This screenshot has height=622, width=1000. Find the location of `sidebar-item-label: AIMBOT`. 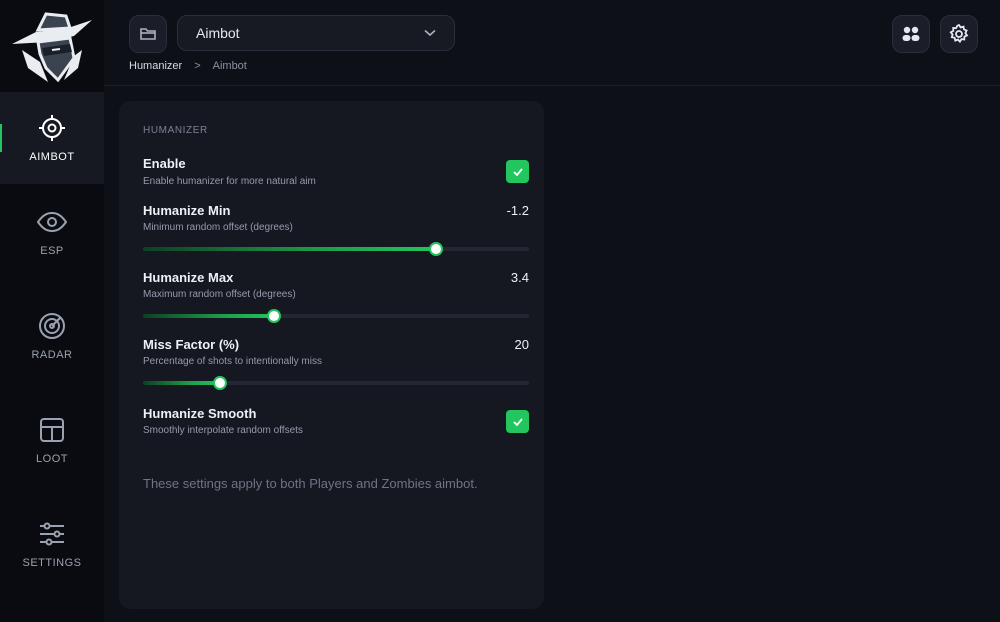

sidebar-item-label: AIMBOT is located at coordinates (52, 157).